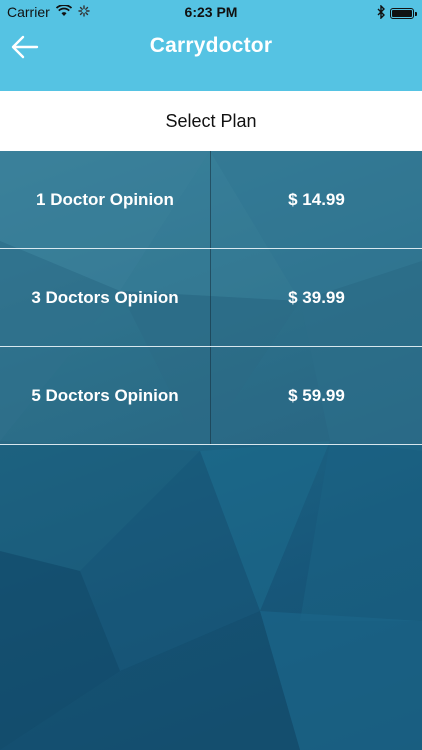 The height and width of the screenshot is (750, 422). I want to click on status-right, so click(395, 13).